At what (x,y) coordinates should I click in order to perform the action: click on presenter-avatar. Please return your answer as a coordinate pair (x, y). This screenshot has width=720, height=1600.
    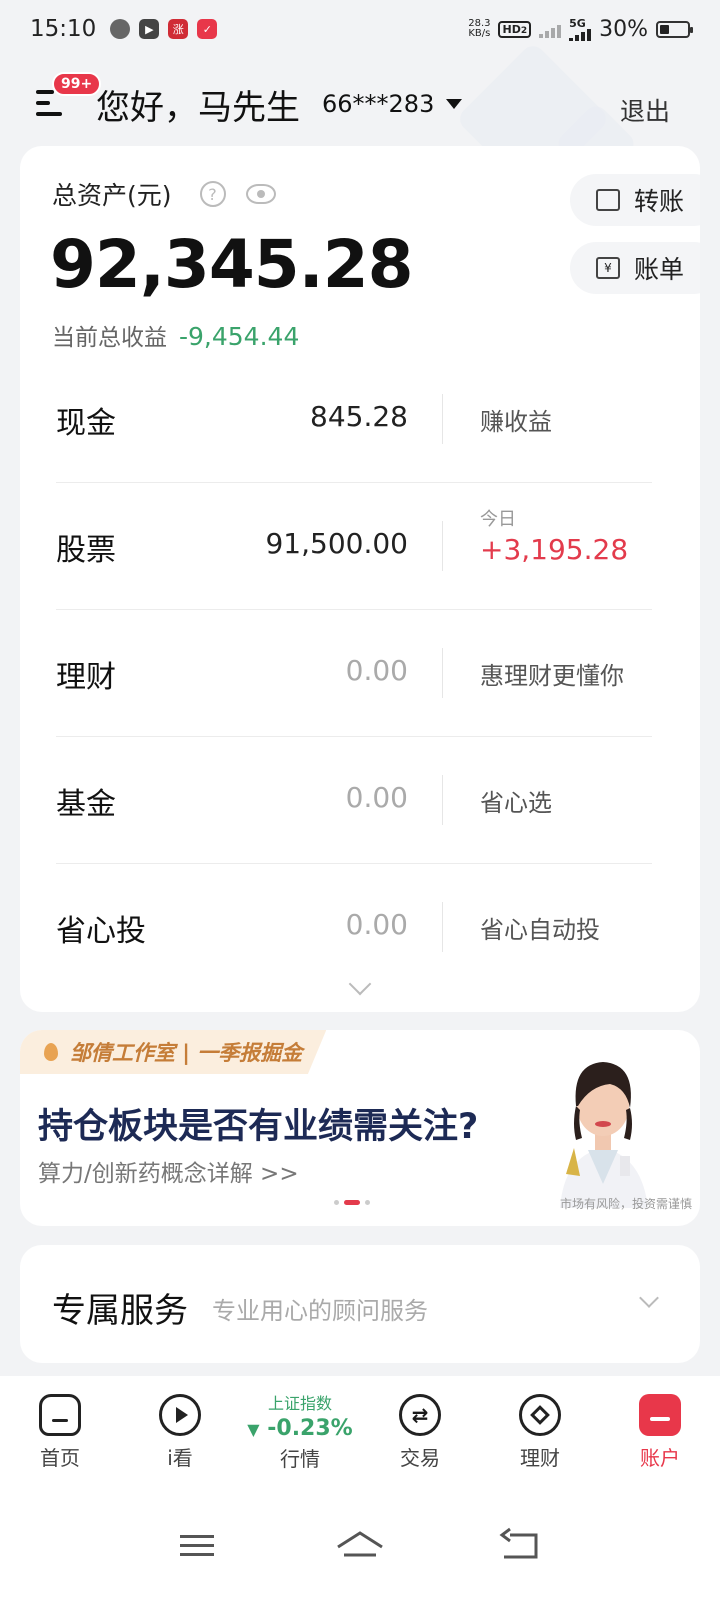
    Looking at the image, I should click on (604, 1135).